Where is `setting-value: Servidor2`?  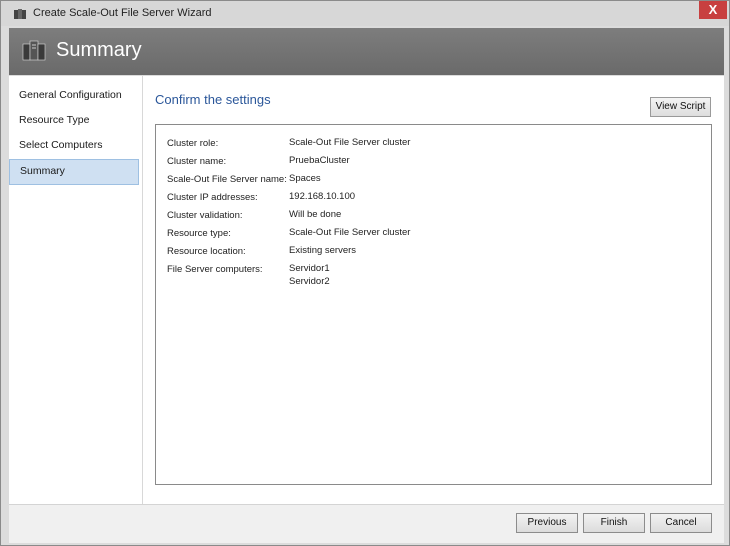 setting-value: Servidor2 is located at coordinates (309, 281).